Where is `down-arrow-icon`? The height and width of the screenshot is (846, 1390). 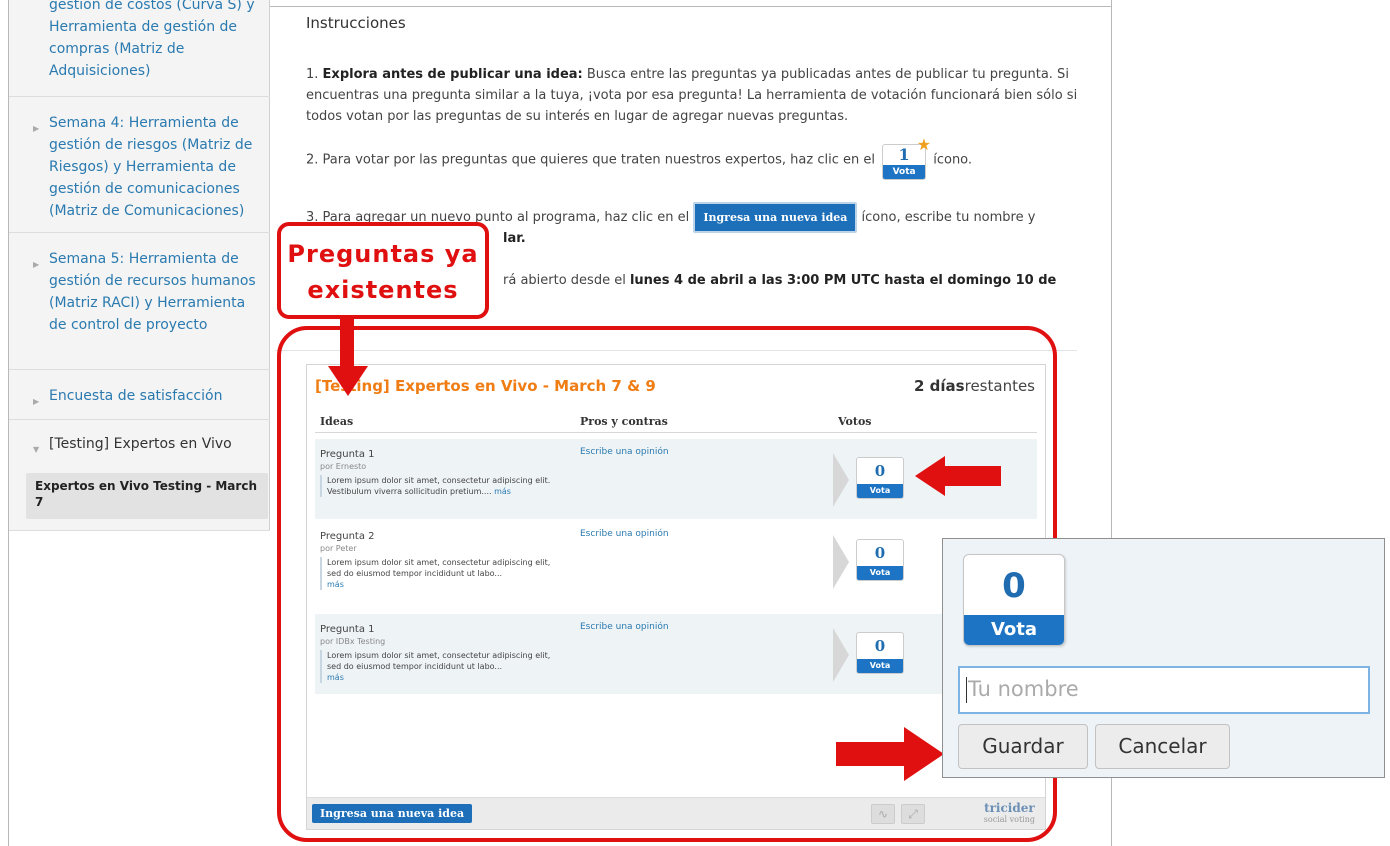 down-arrow-icon is located at coordinates (348, 357).